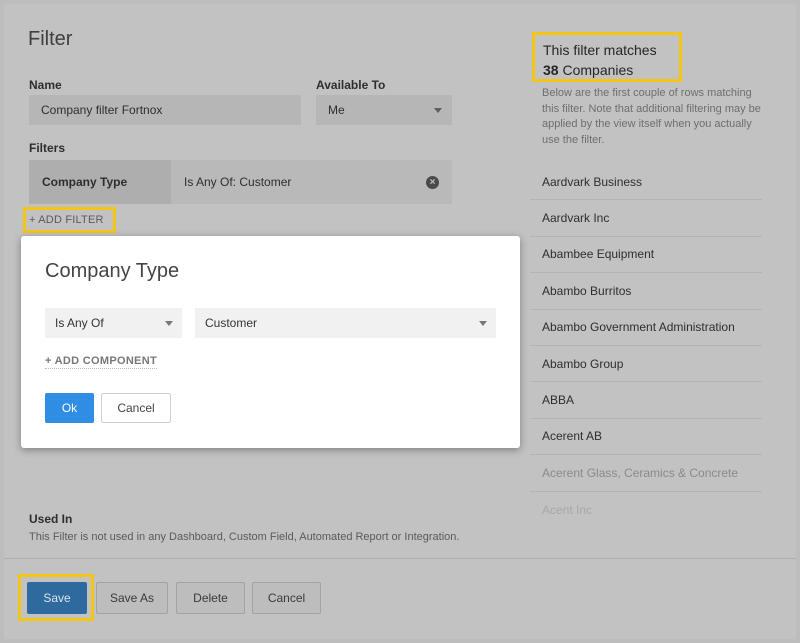  I want to click on name-input-value: Company filter Fortnox, so click(102, 110).